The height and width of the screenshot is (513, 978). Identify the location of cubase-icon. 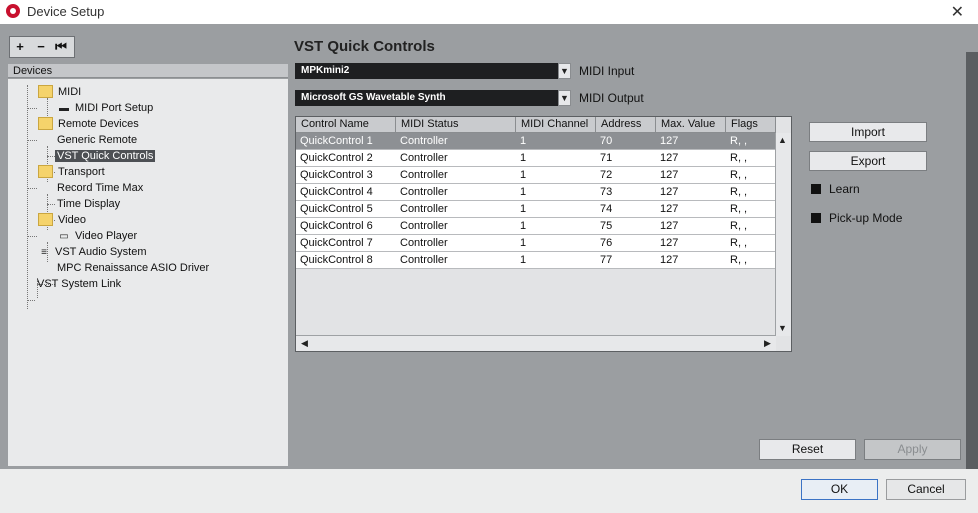
(13, 11).